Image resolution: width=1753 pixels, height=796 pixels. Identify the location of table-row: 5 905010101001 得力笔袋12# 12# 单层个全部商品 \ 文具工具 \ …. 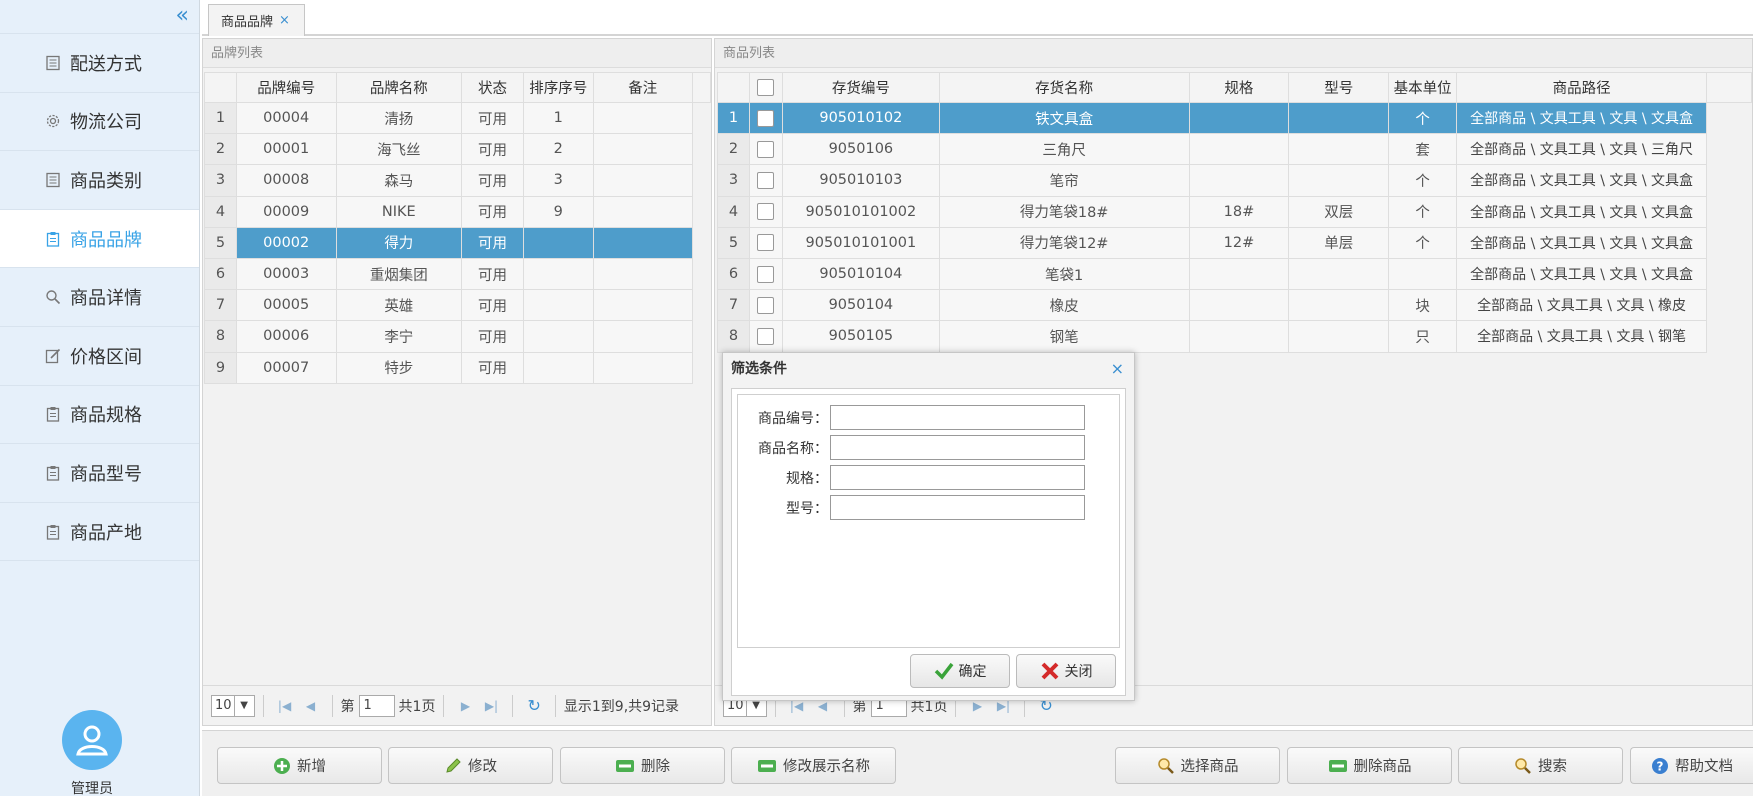
(1234, 242).